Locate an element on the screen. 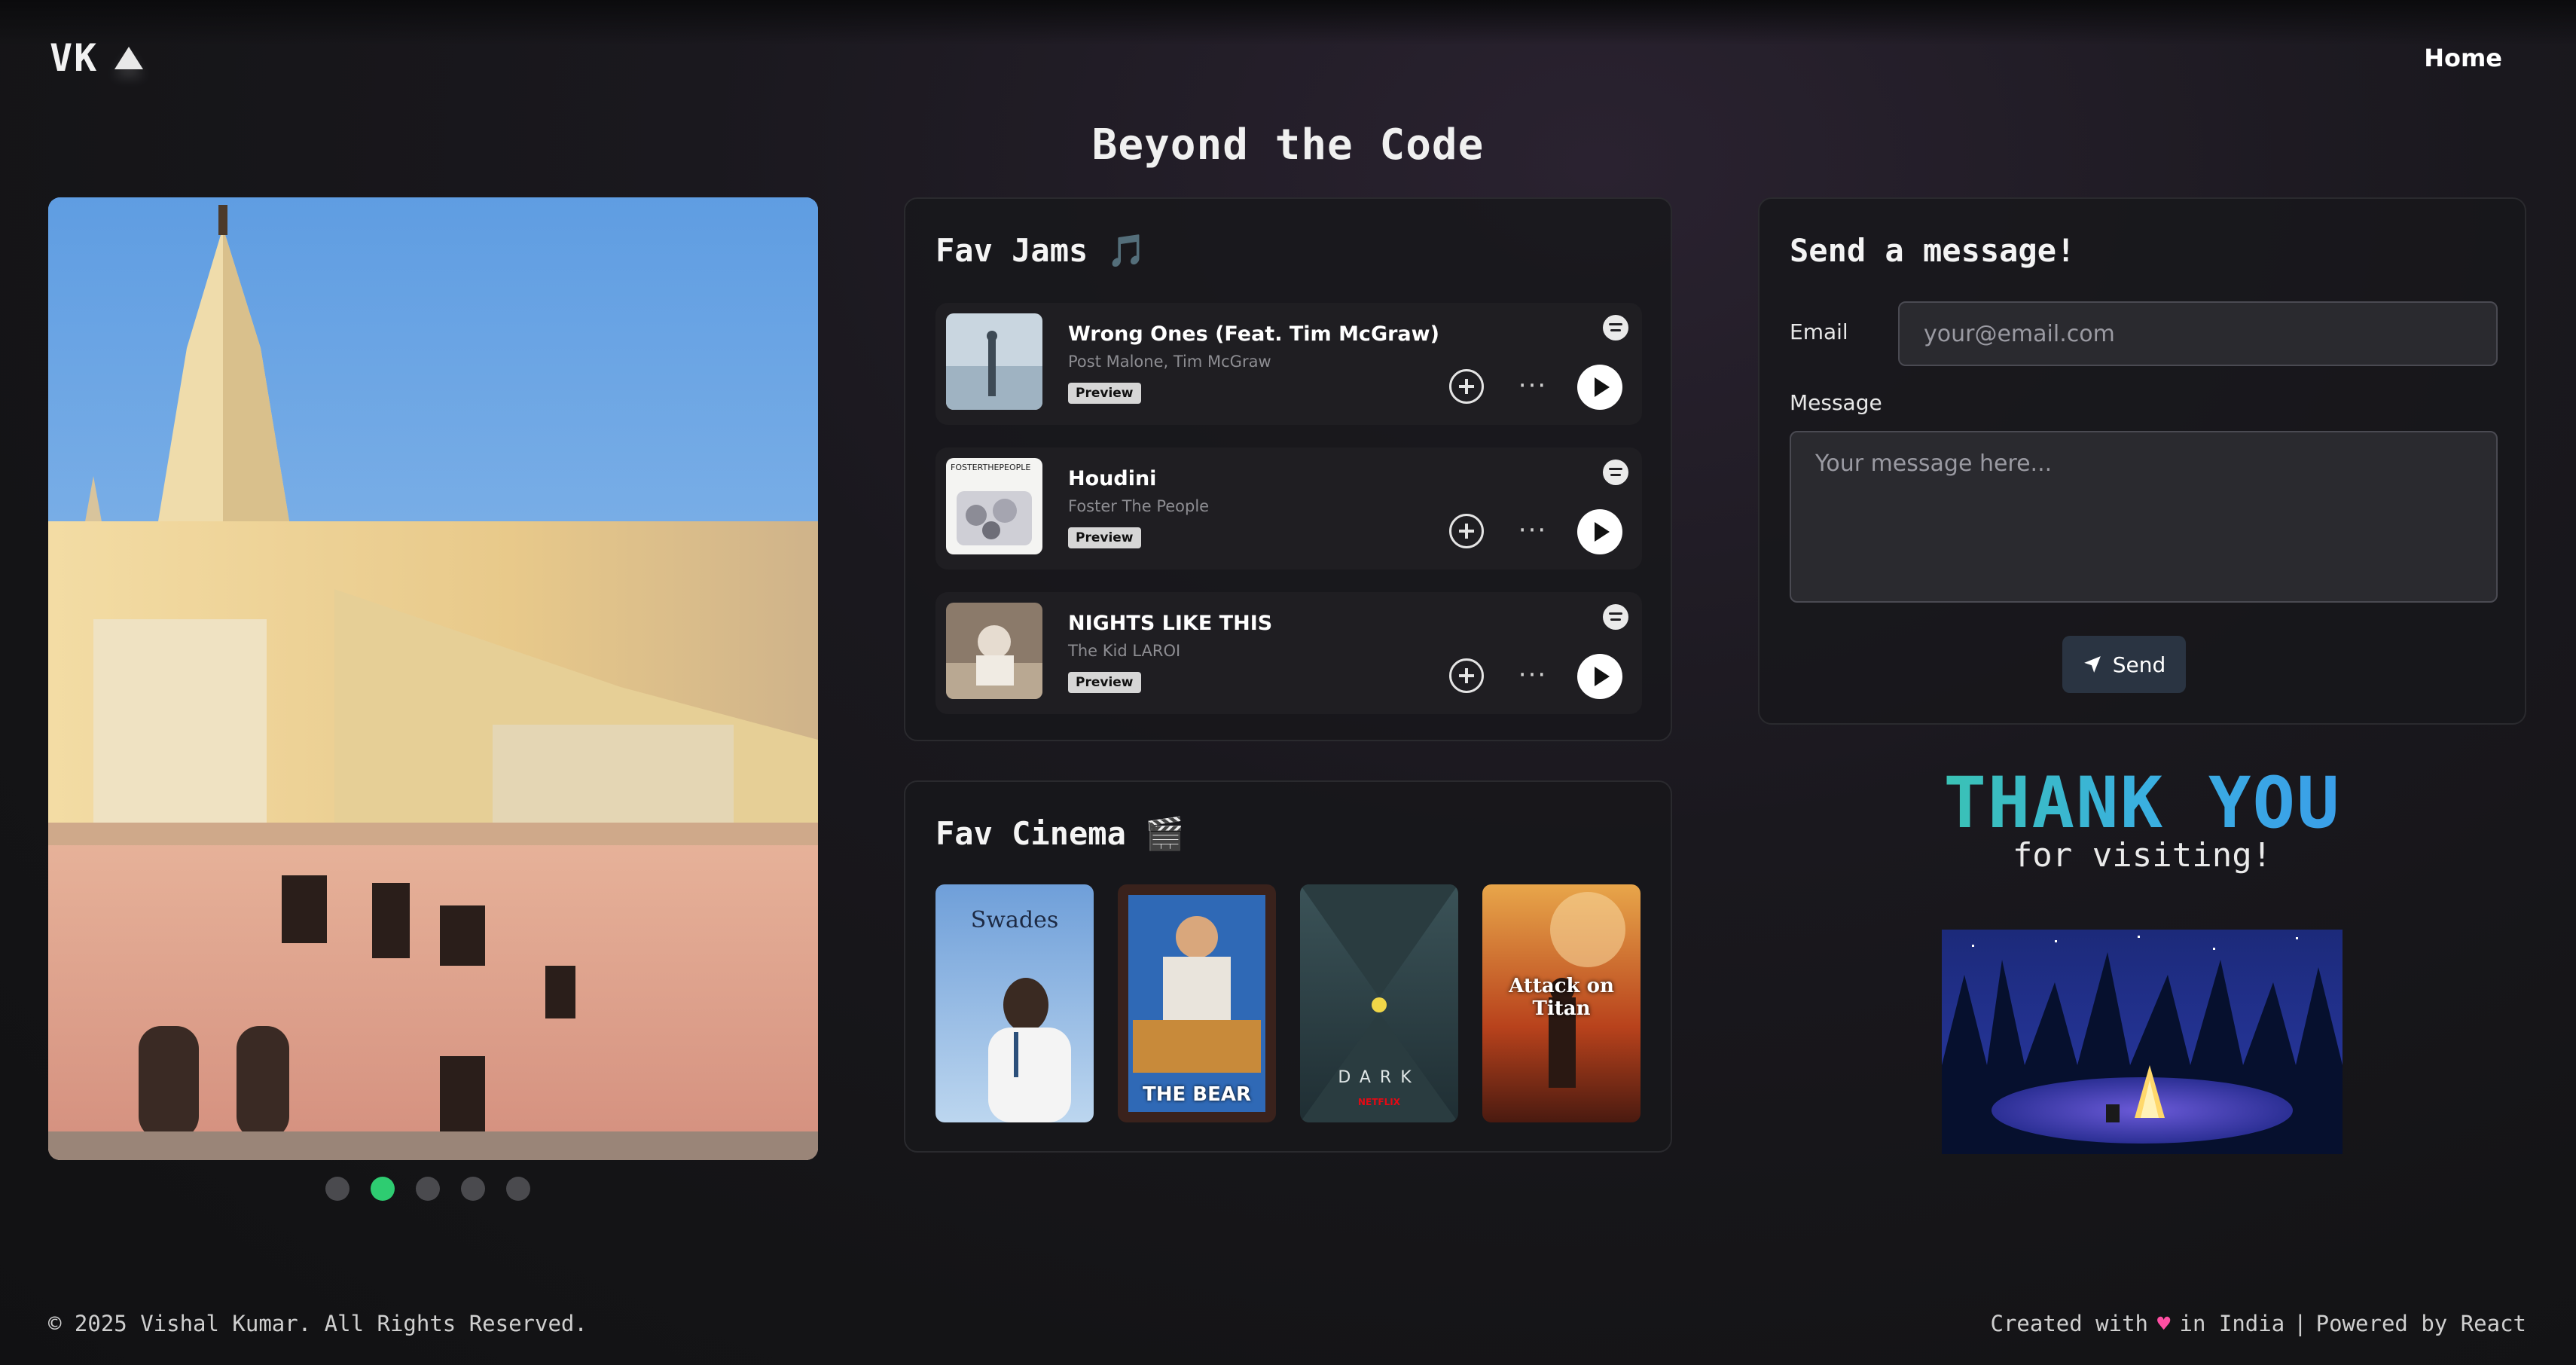 The image size is (2576, 1365). song-title: NIGHTS LIKE THIS is located at coordinates (1171, 623).